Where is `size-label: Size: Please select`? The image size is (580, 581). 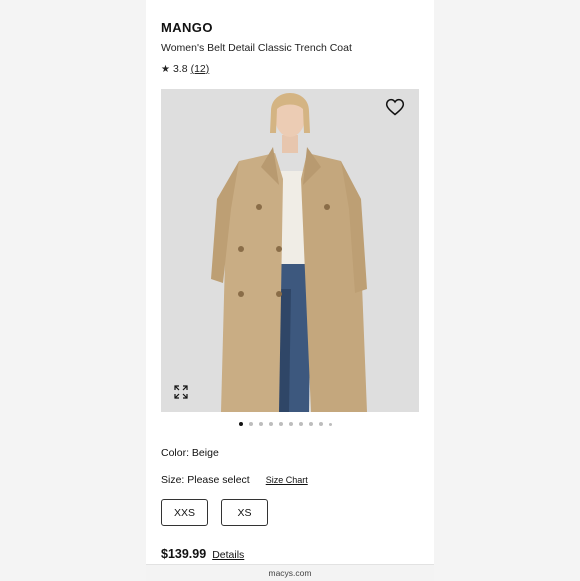
size-label: Size: Please select is located at coordinates (205, 480).